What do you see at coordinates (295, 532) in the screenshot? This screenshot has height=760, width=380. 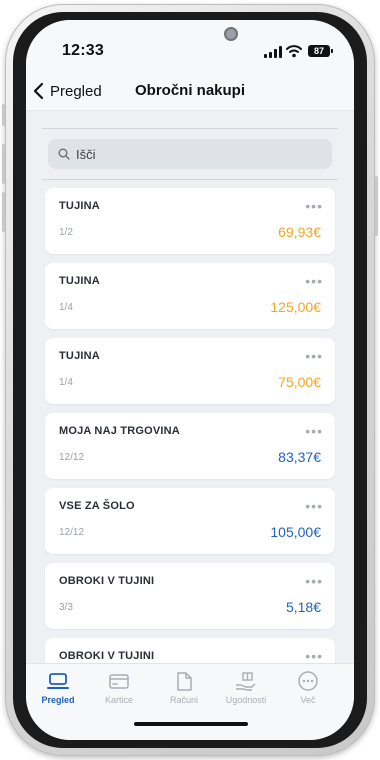 I see `installment-amount: 105,00€` at bounding box center [295, 532].